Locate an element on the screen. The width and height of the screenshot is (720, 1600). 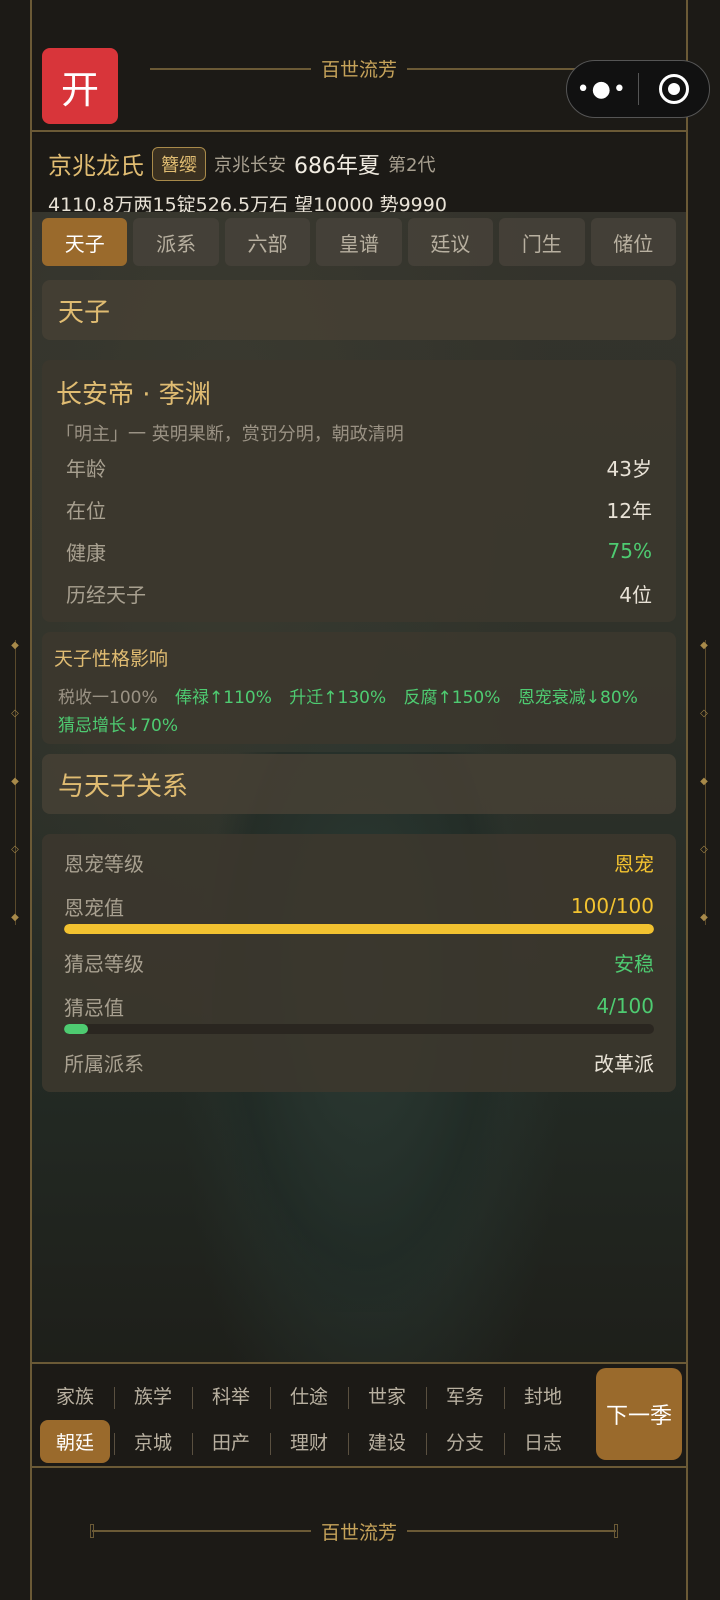
nav-item-exam: 科举 is located at coordinates (231, 1395).